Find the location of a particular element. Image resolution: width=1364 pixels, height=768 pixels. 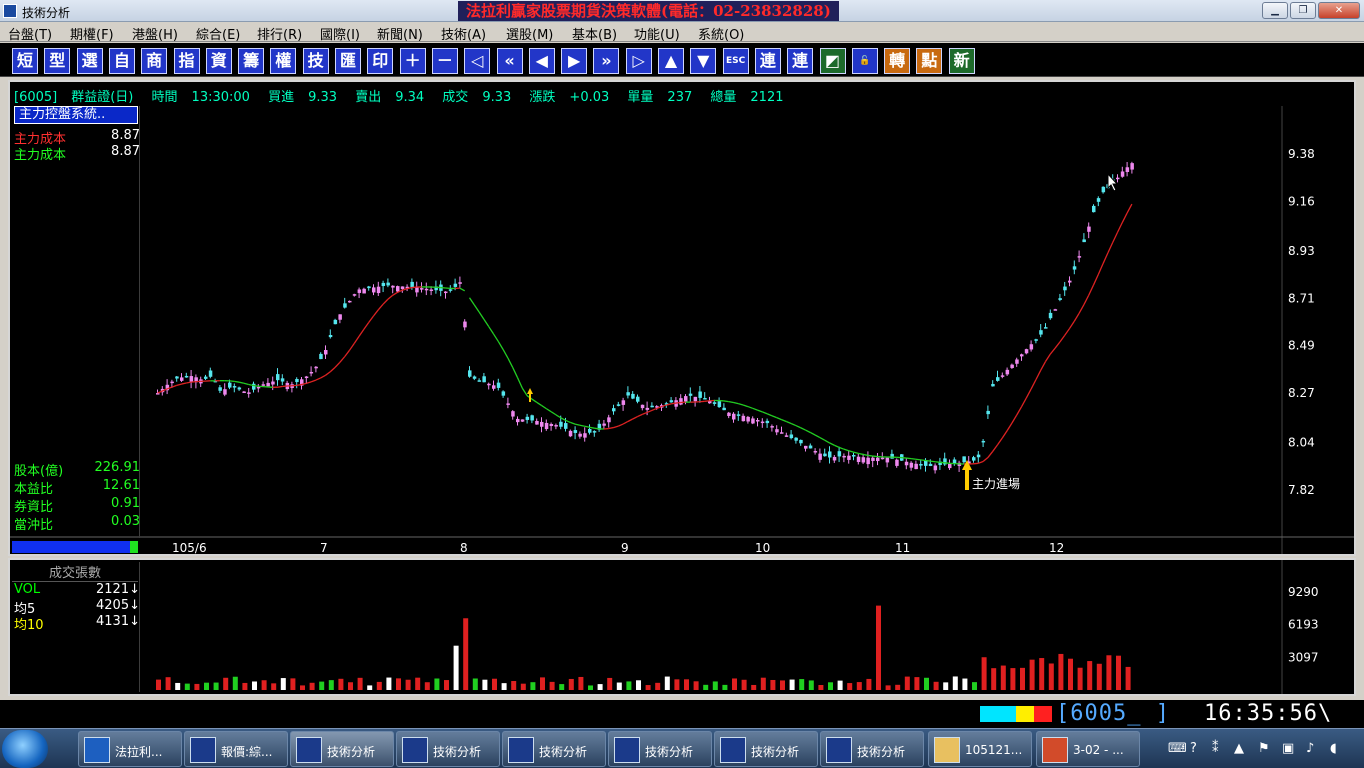

menu-item: 系統(O) is located at coordinates (721, 33).